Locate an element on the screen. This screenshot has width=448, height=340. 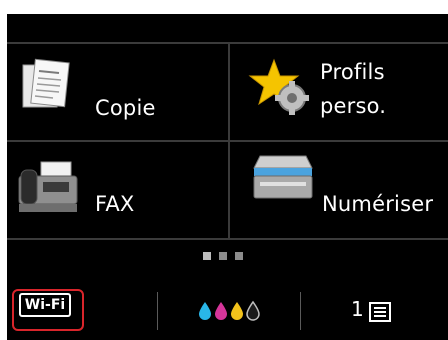
wifi-button: Wi-Fi is located at coordinates (45, 305).